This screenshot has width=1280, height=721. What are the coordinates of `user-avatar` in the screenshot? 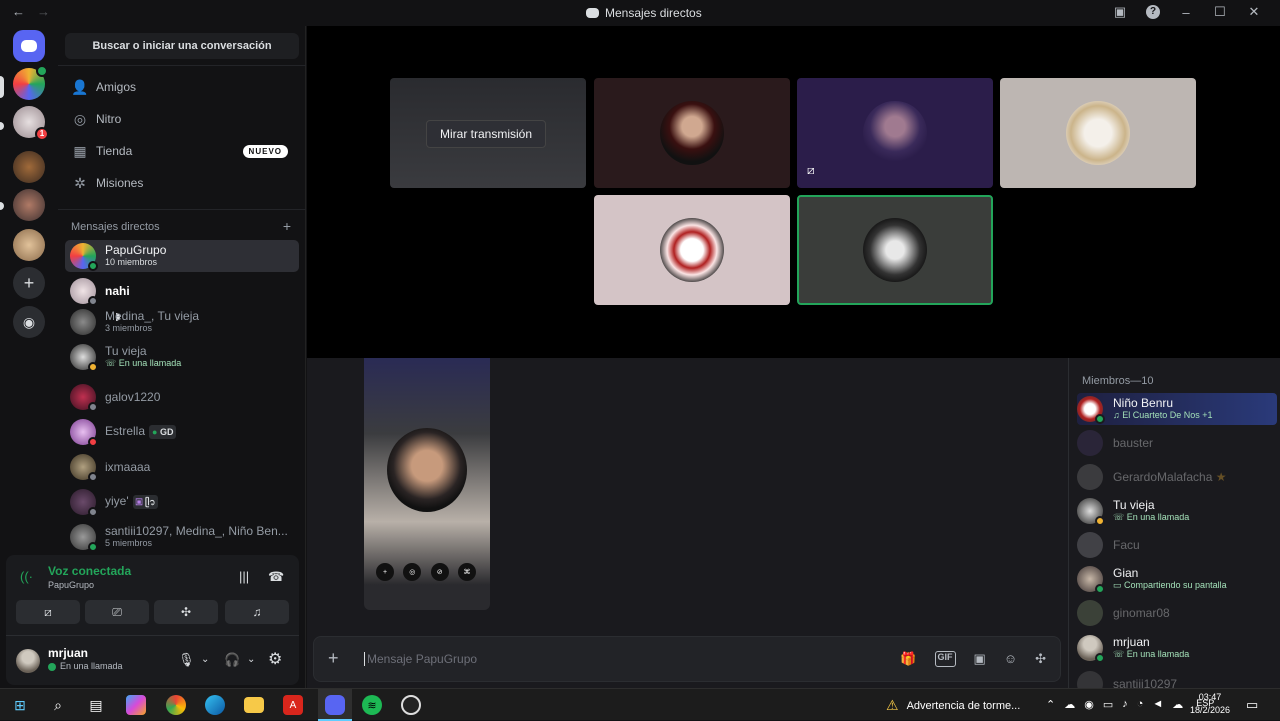 It's located at (28, 661).